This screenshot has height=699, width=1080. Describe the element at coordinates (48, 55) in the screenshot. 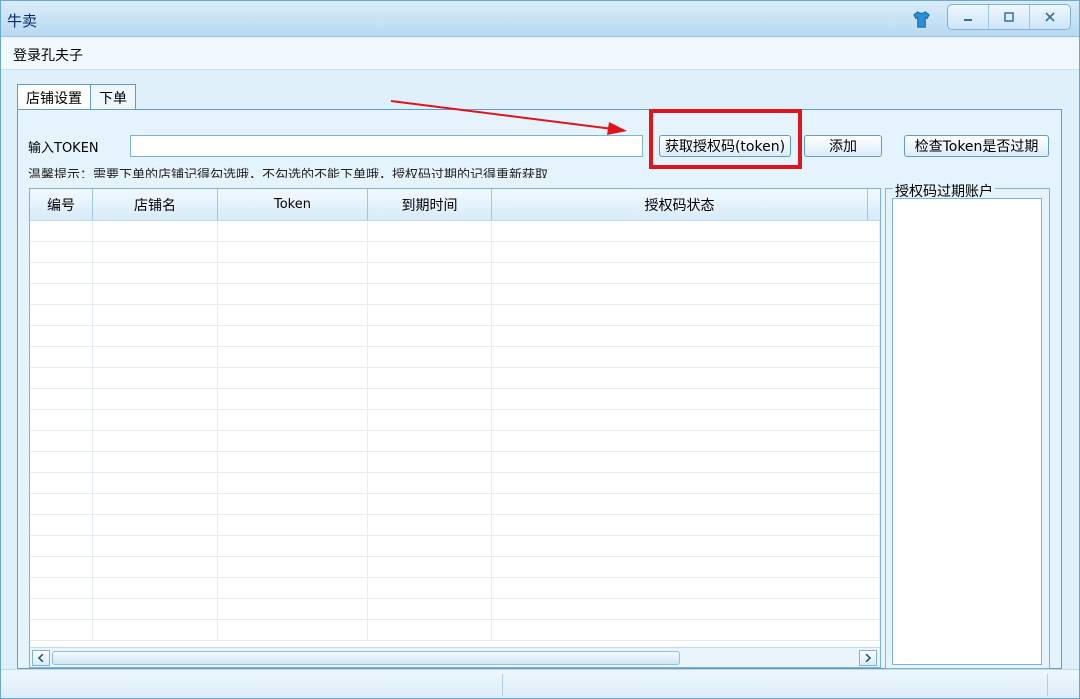

I see `menu-item-login: 登录孔夫子` at that location.